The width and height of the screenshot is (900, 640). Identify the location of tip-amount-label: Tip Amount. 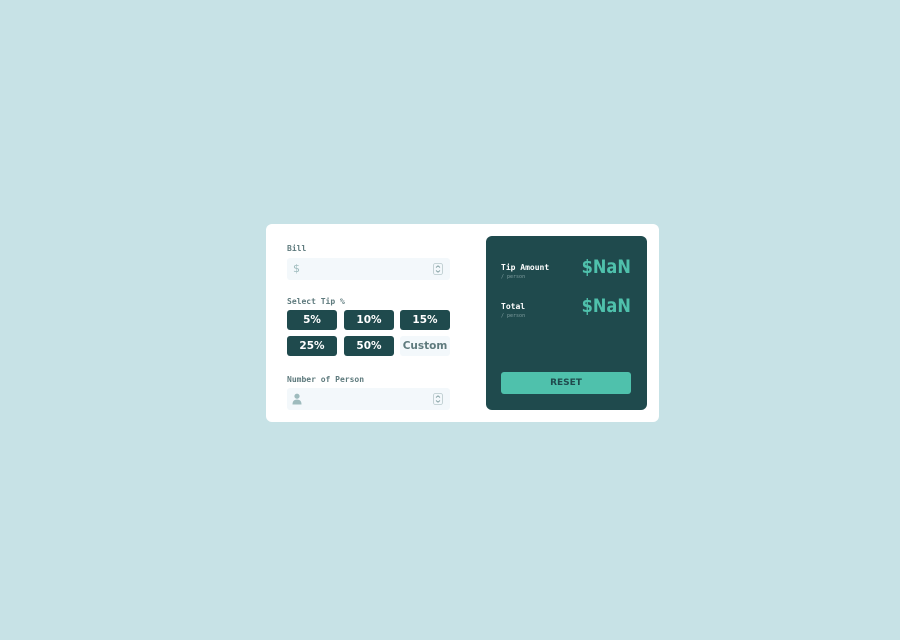
(525, 267).